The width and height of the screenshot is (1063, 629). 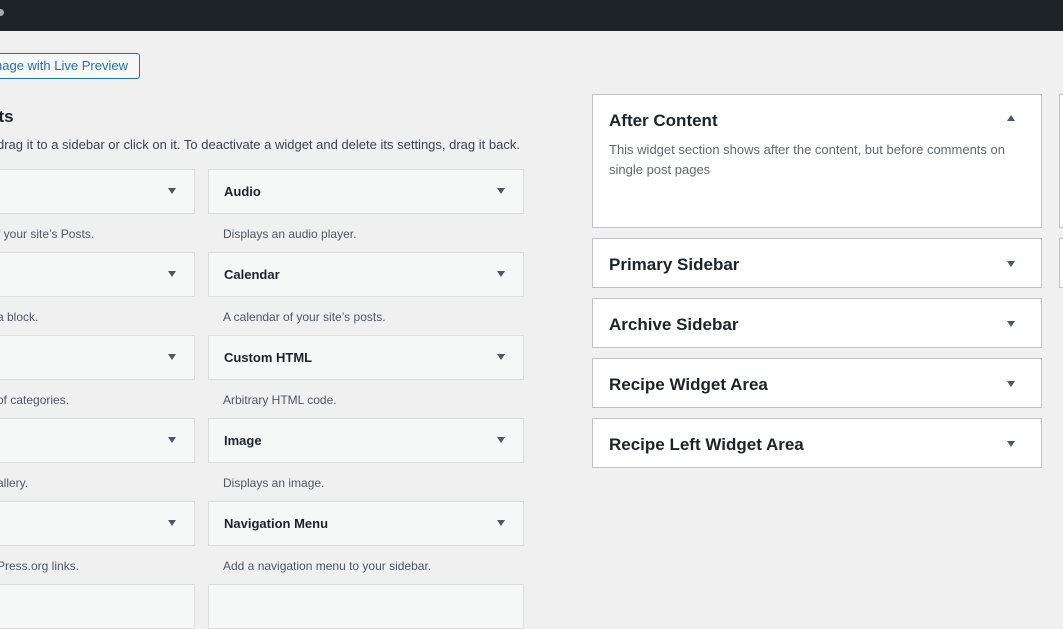 I want to click on area-archive-sidebar: Archive Sidebar, so click(x=817, y=323).